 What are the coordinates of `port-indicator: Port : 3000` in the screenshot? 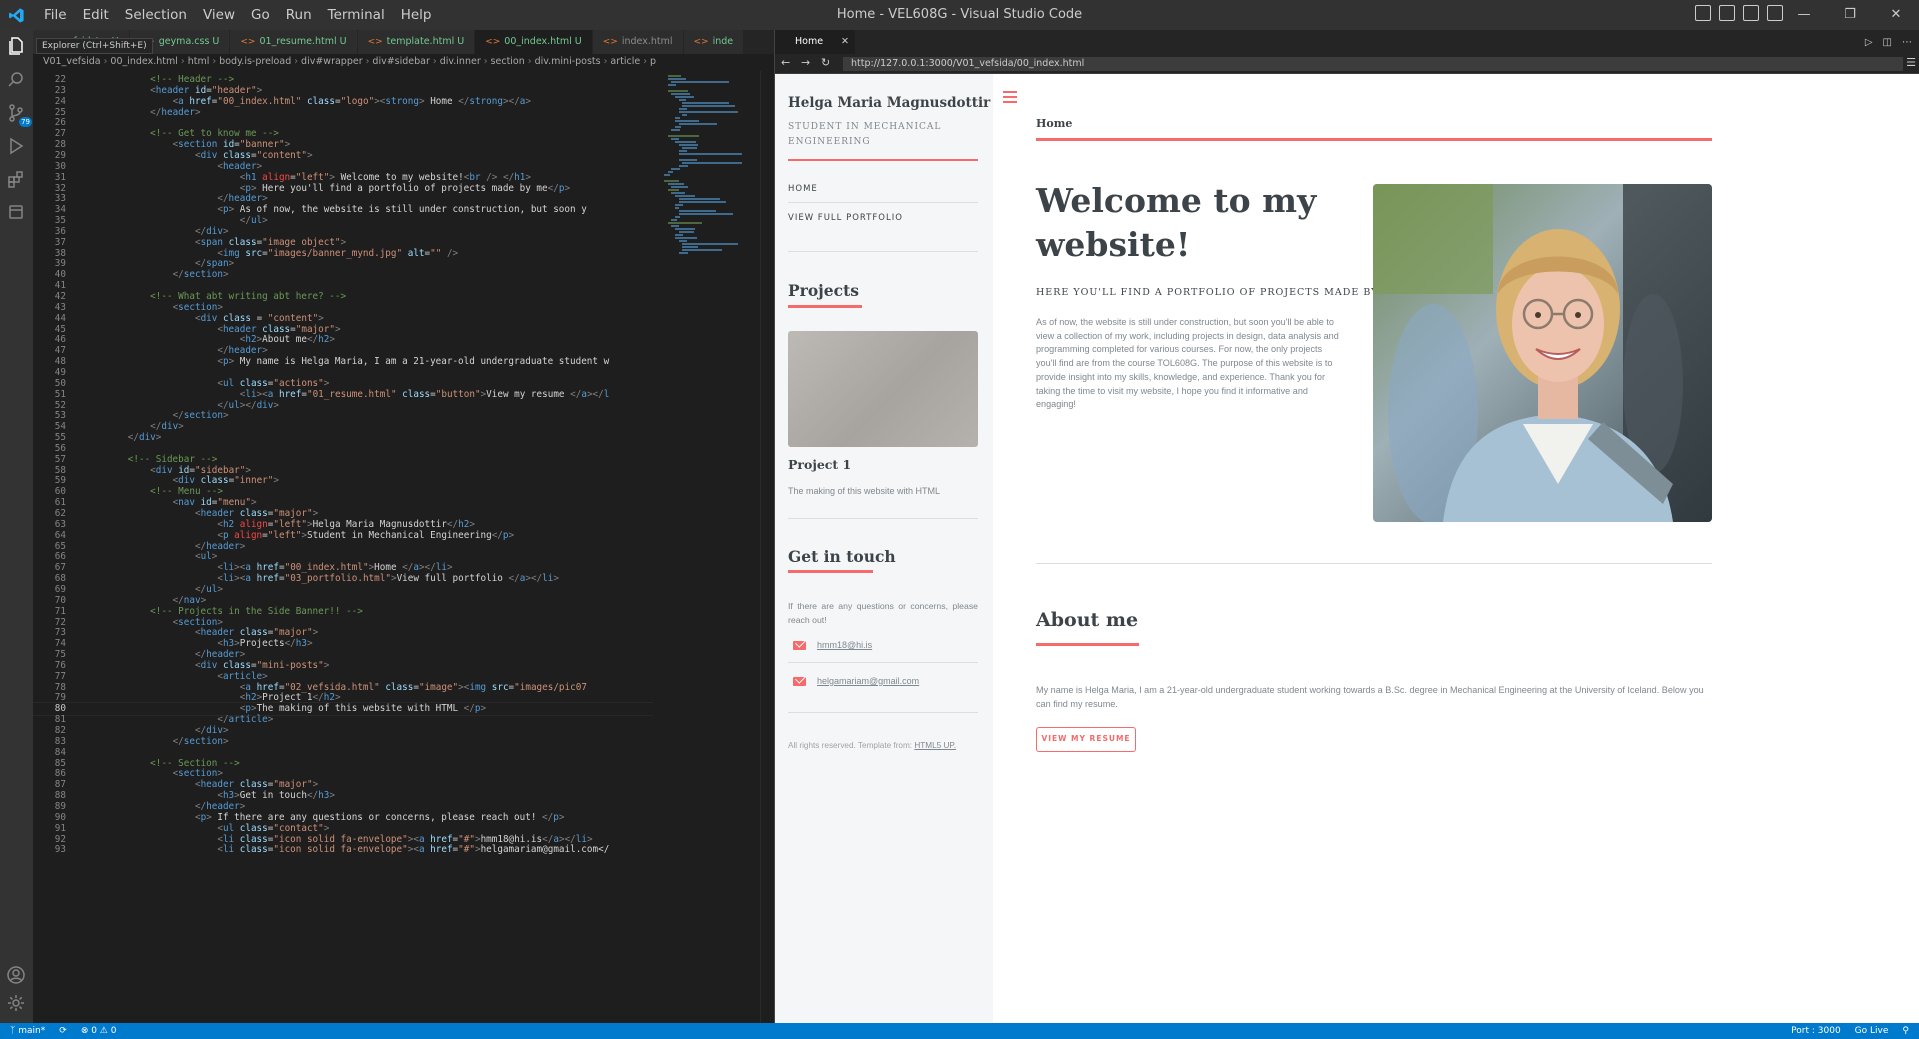 It's located at (1816, 1031).